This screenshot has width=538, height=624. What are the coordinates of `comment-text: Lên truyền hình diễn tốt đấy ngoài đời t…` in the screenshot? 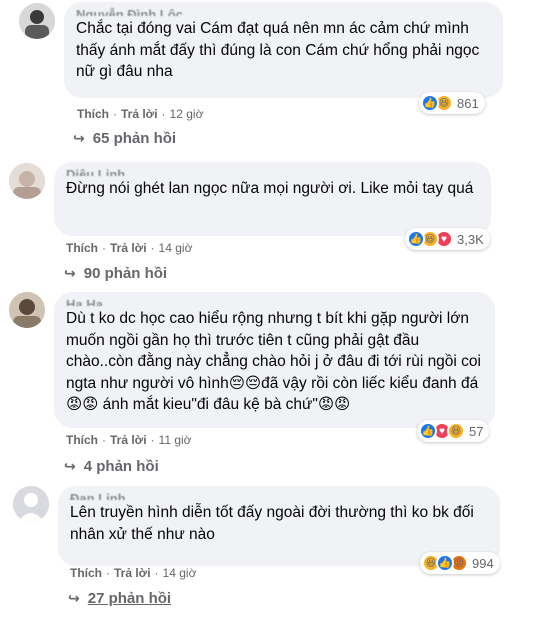 It's located at (274, 523).